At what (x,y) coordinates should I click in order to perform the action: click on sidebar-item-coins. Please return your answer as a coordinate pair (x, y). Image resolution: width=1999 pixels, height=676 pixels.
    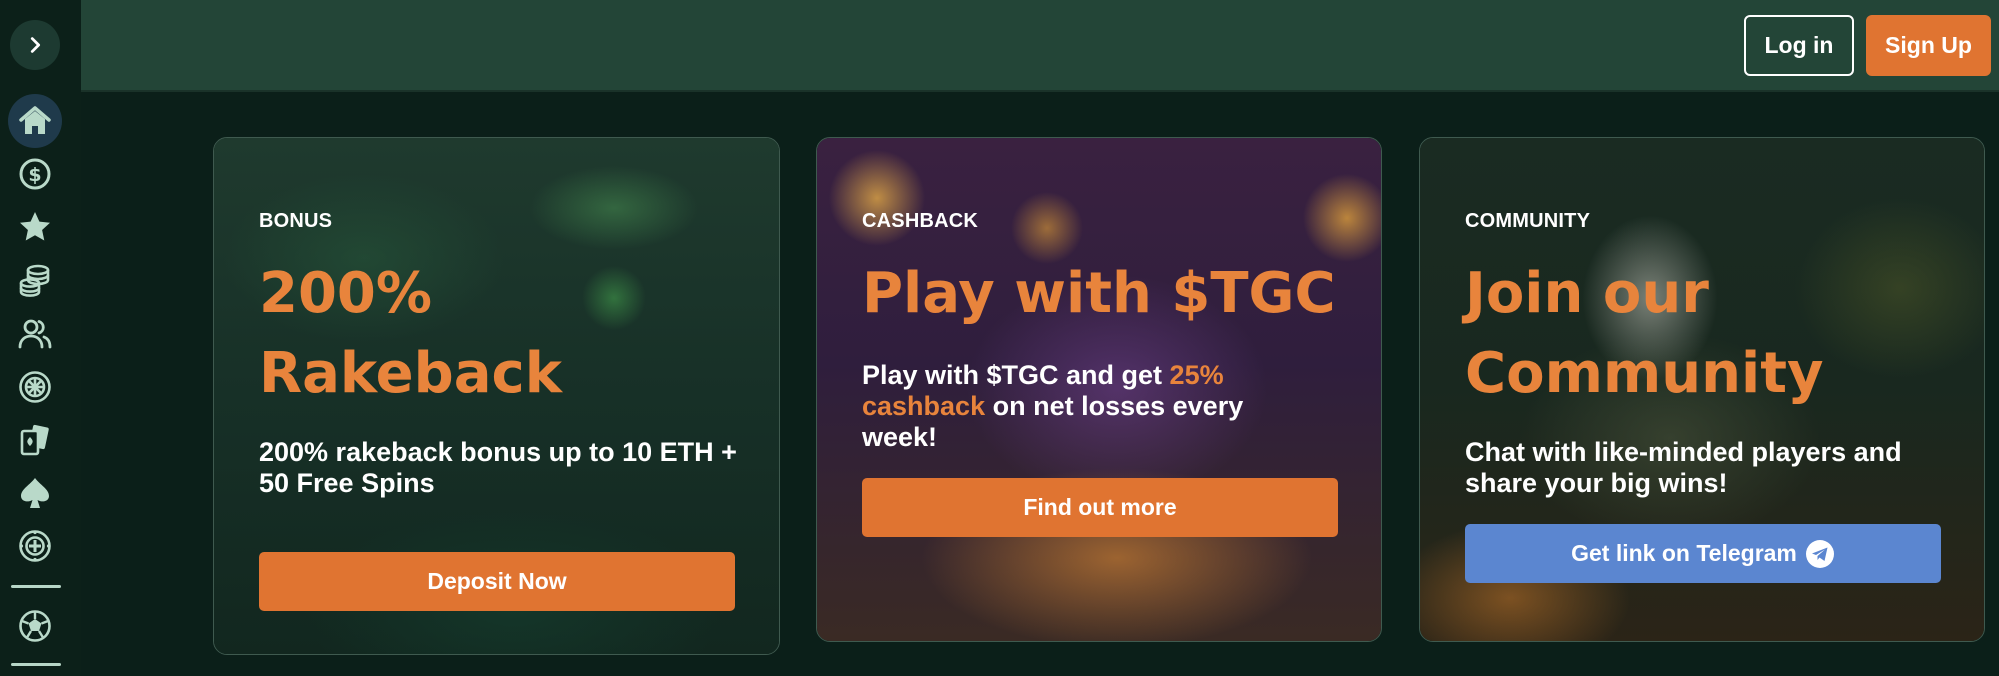
    Looking at the image, I should click on (35, 280).